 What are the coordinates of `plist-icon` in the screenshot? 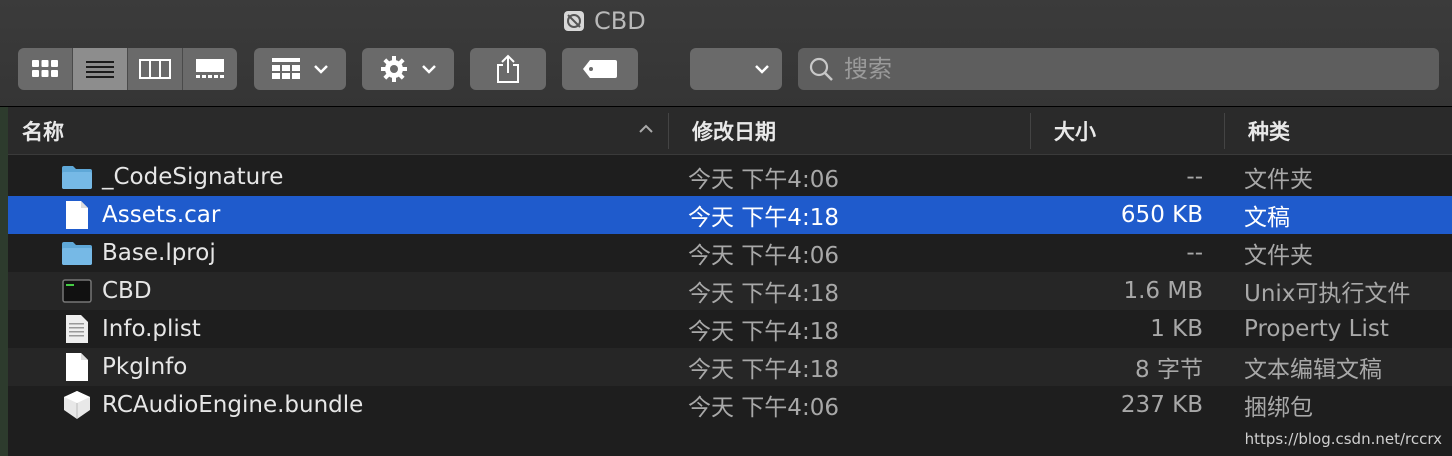 It's located at (77, 329).